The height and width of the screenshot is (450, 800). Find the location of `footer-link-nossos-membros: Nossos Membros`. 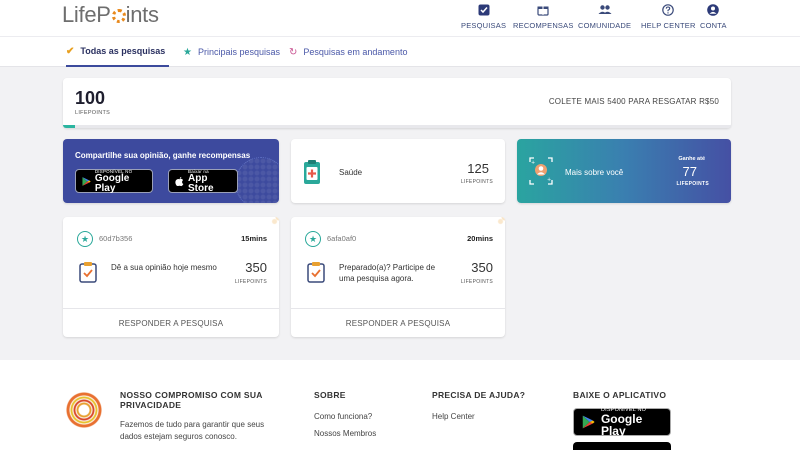

footer-link-nossos-membros: Nossos Membros is located at coordinates (345, 433).